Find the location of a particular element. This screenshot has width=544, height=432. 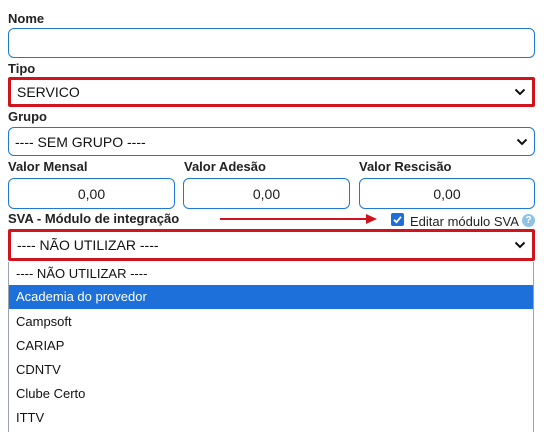

valor-mensal-input: 0,00 is located at coordinates (91, 193).